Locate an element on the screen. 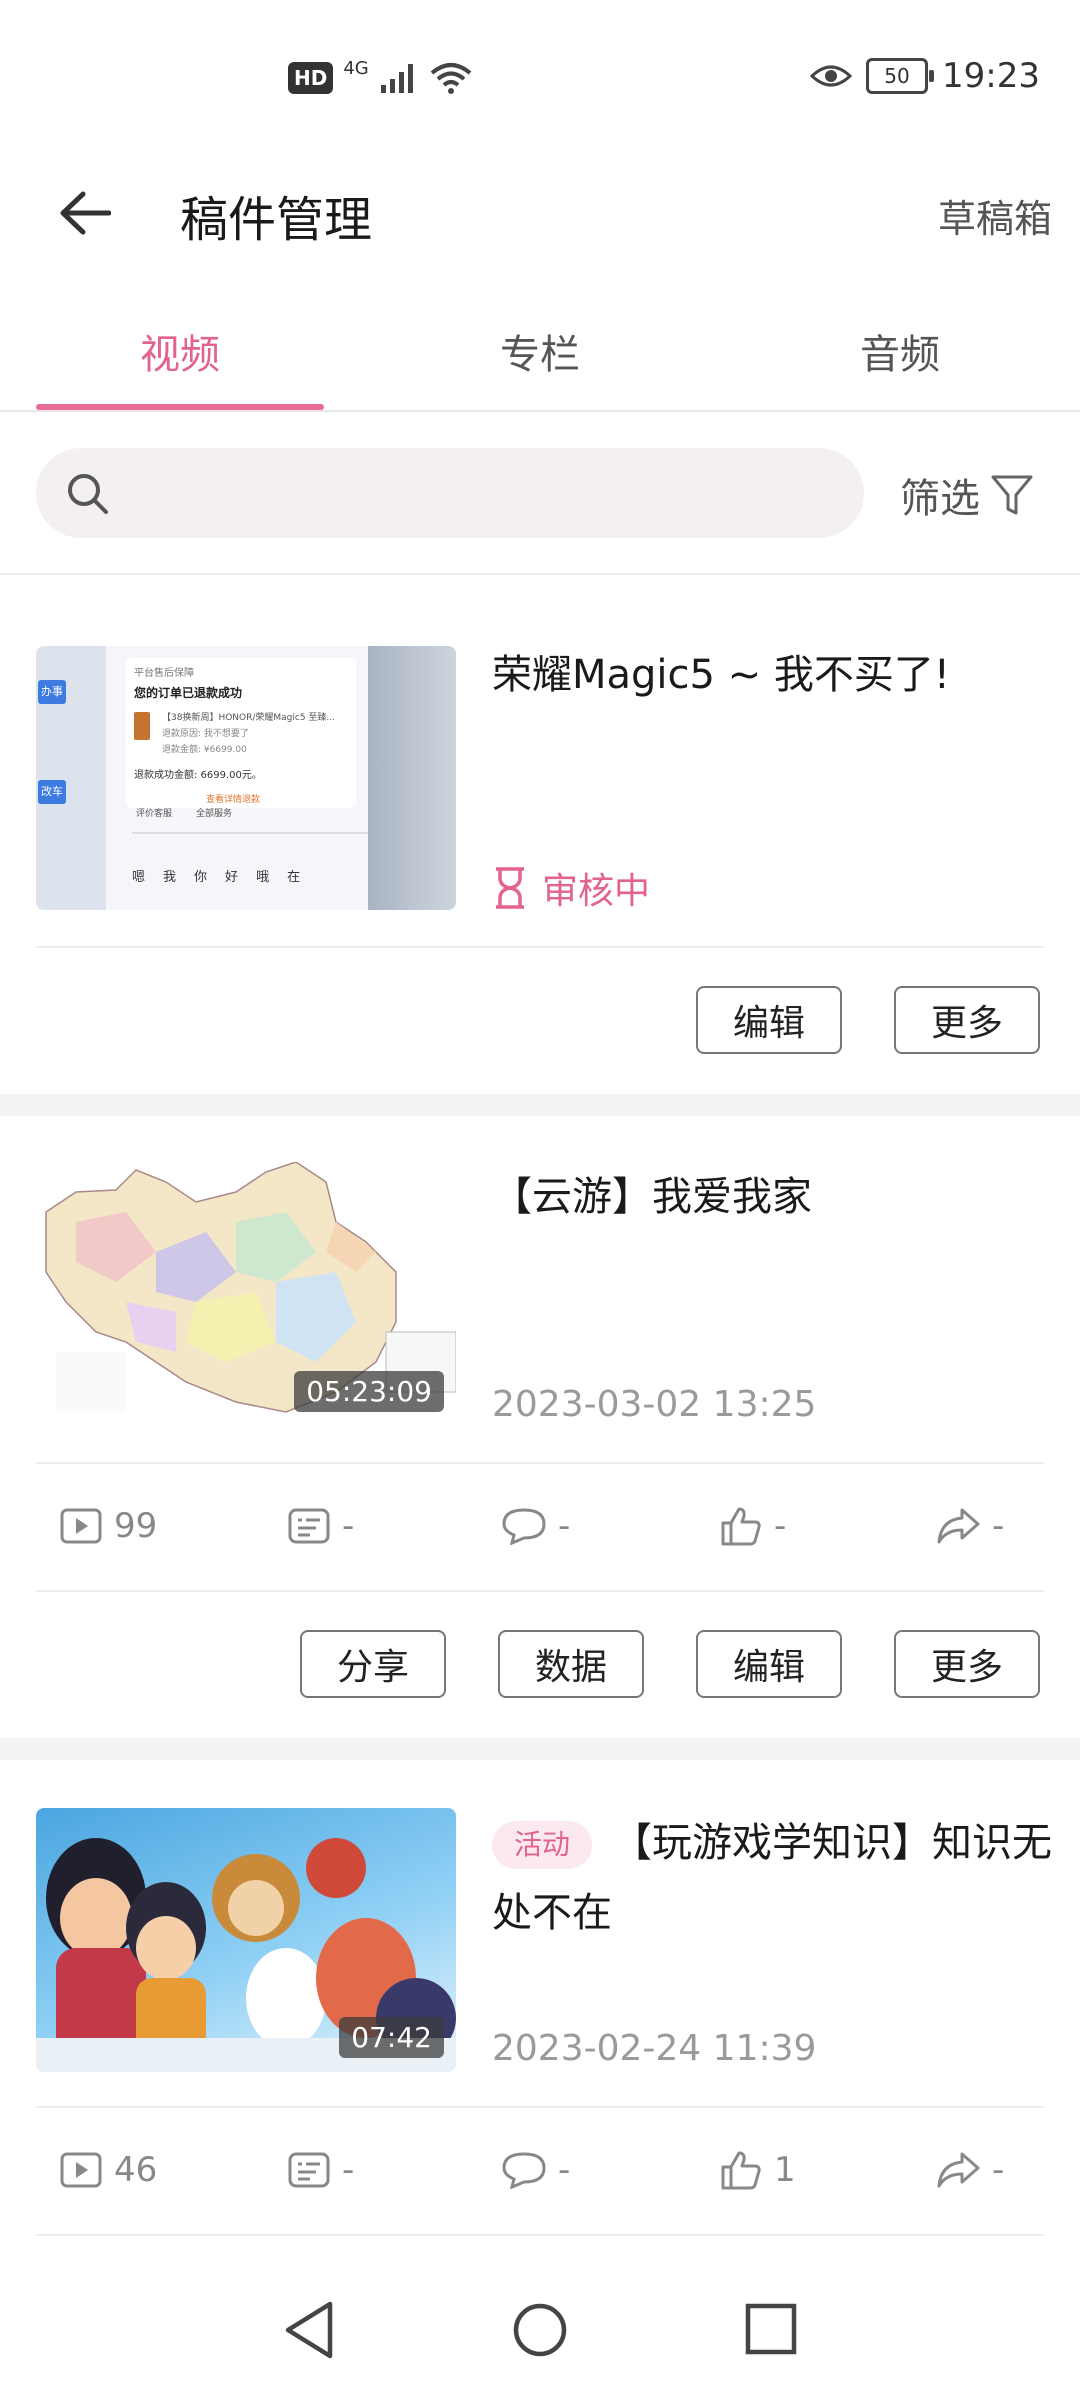 The image size is (1080, 2400). nav-home-icon is located at coordinates (540, 2330).